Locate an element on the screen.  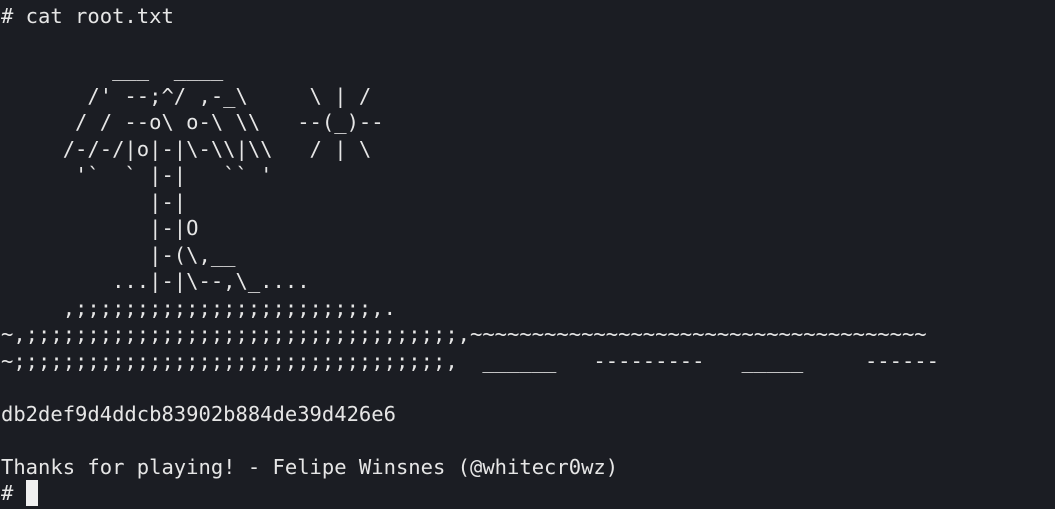
prompt-line: # is located at coordinates (528, 493).